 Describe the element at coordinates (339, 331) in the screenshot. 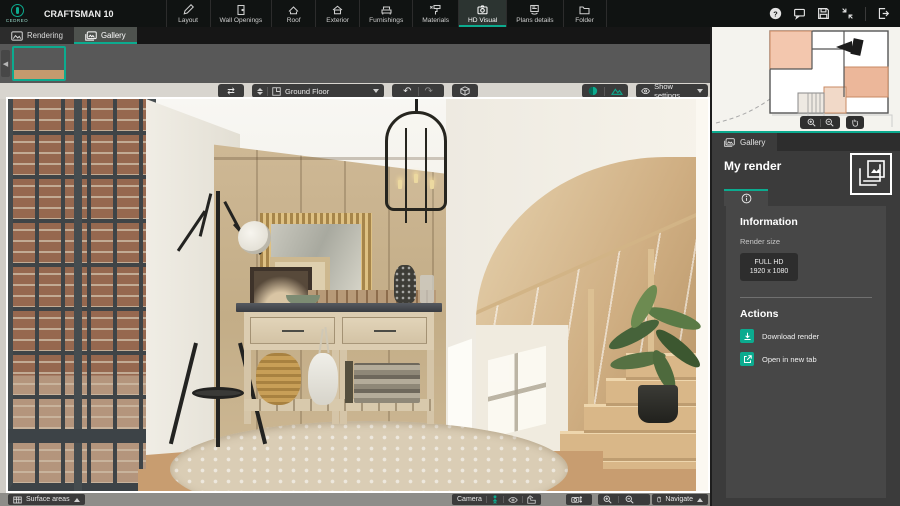

I see `render-console-body` at that location.